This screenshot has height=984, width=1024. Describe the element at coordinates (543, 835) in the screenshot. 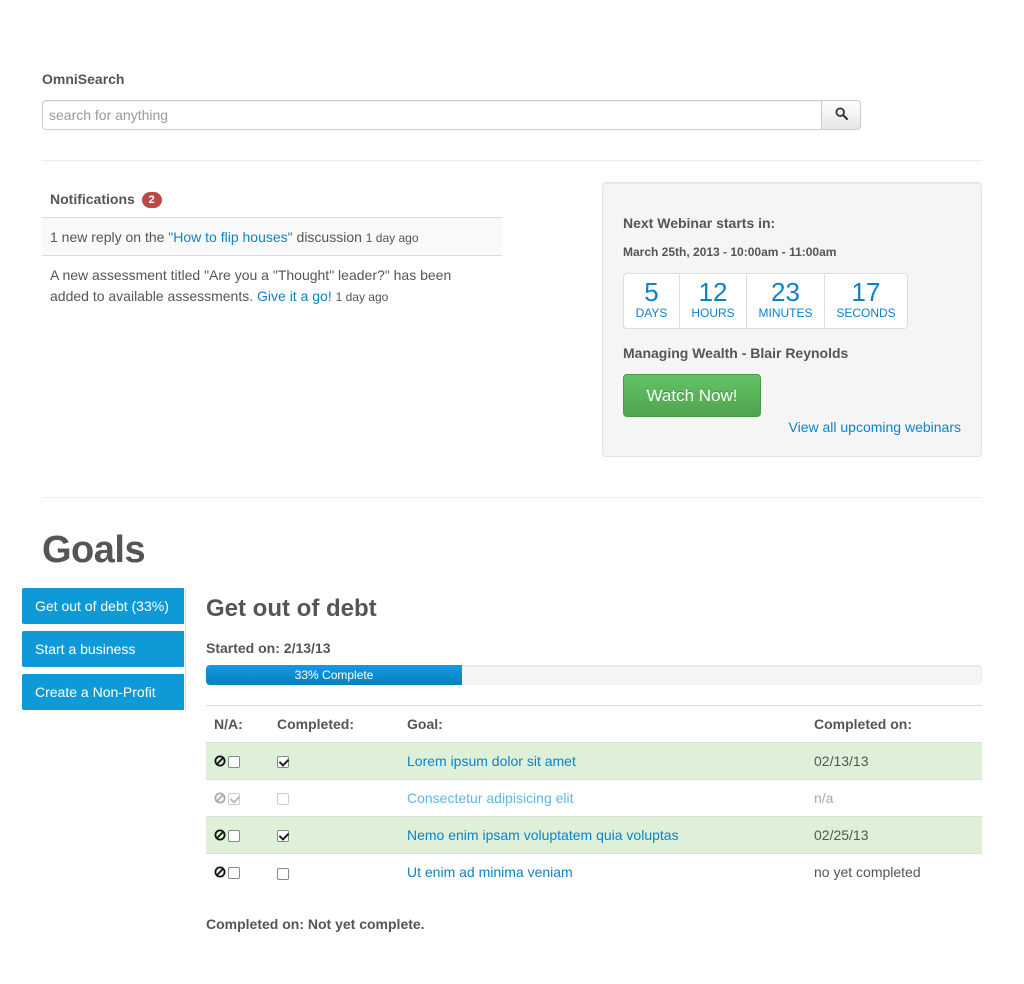

I see `goal-link: Nemo enim ipsam voluptatem quia voluptas` at that location.